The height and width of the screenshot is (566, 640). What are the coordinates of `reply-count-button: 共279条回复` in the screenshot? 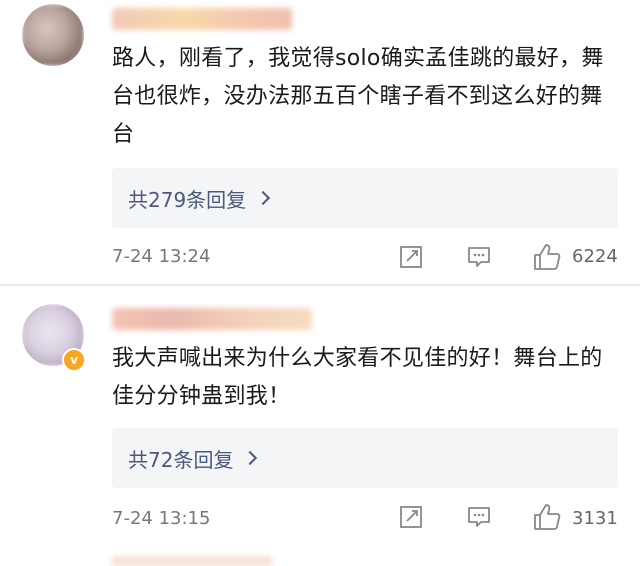 It's located at (365, 198).